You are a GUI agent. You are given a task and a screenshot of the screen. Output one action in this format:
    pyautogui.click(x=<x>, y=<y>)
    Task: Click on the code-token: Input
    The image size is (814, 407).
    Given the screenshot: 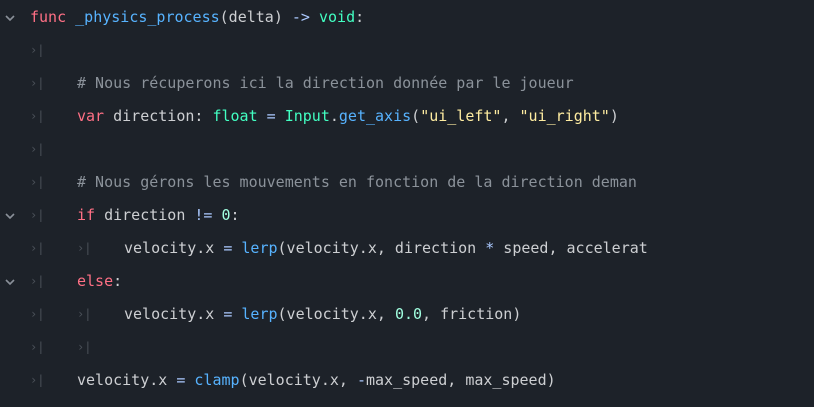 What is the action you would take?
    pyautogui.click(x=307, y=116)
    